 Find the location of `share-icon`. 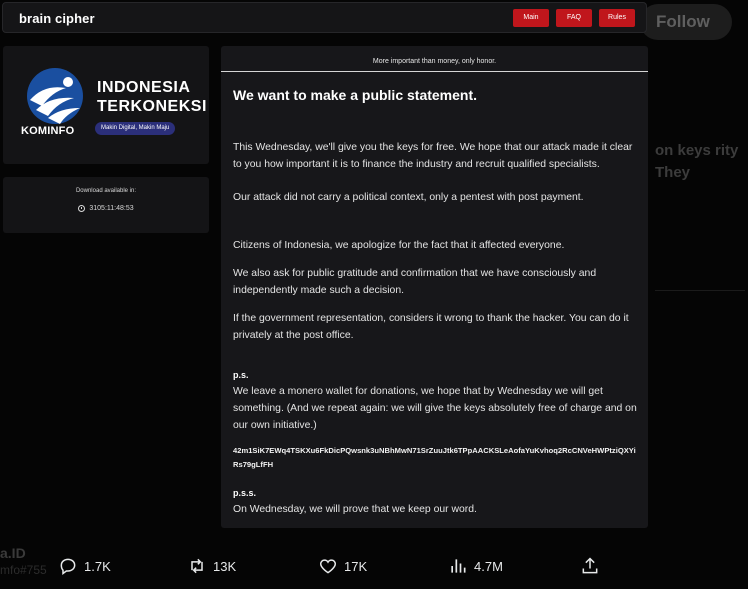

share-icon is located at coordinates (590, 565).